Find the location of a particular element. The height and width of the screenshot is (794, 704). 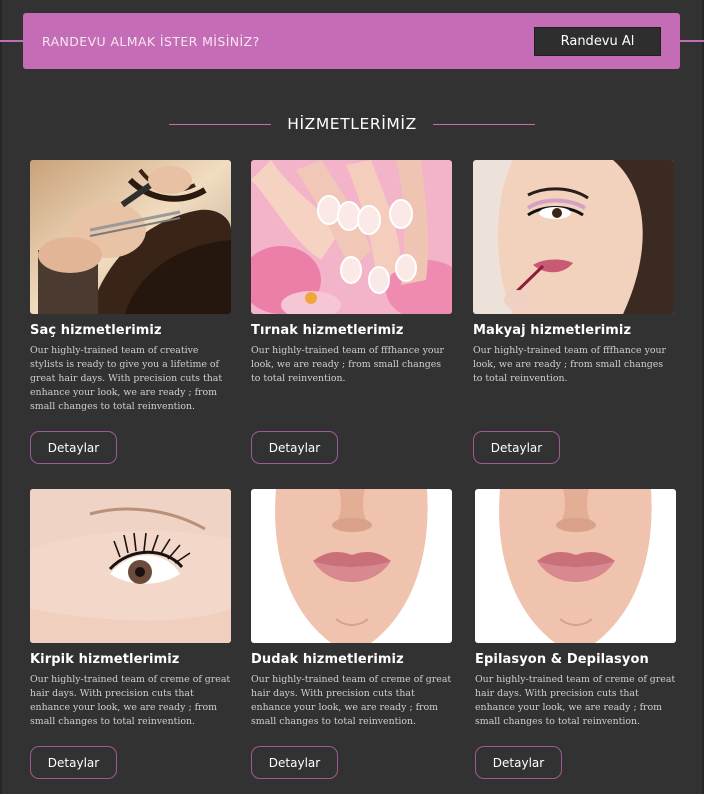

eyelash-closeup-photo is located at coordinates (130, 566).